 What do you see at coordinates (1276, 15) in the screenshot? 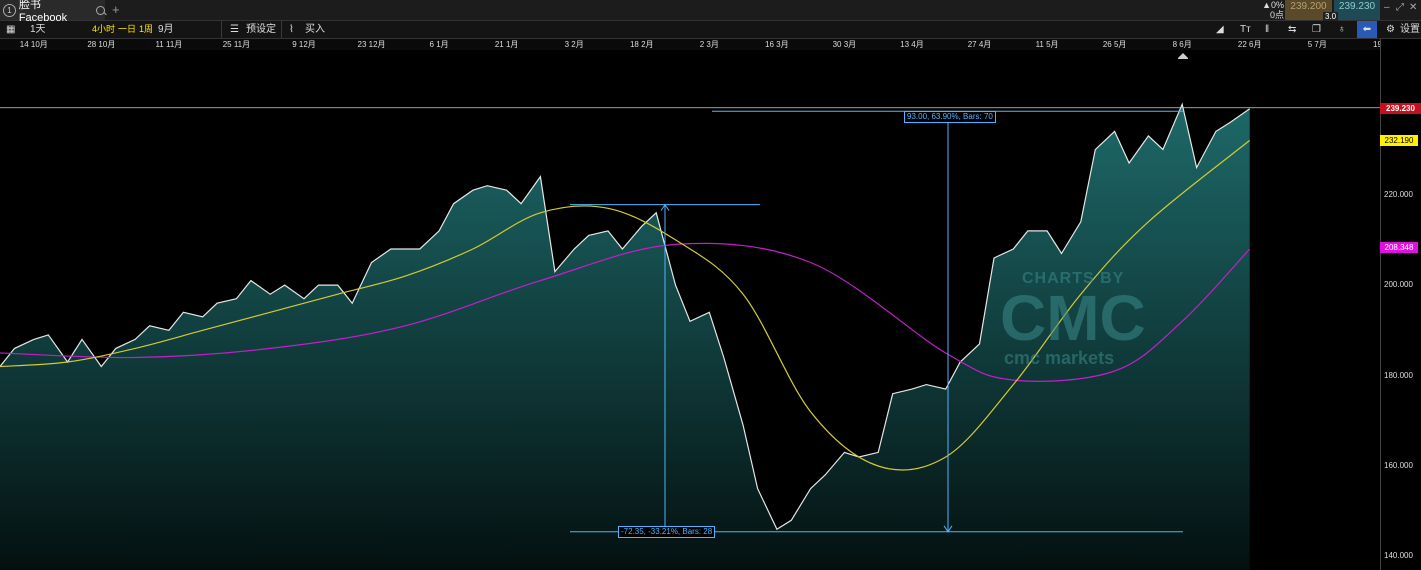
I see `change-points: 0点` at bounding box center [1276, 15].